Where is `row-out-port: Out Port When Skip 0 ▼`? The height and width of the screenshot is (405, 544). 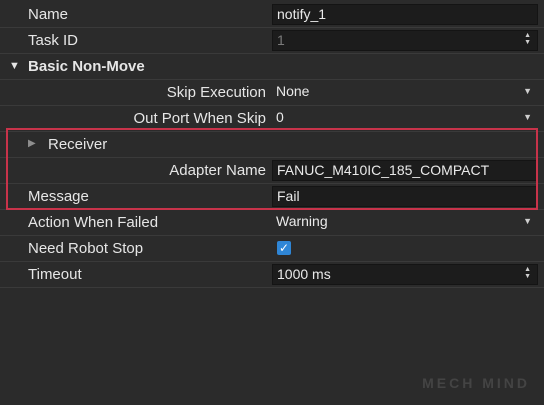
row-out-port: Out Port When Skip 0 ▼ is located at coordinates (272, 119).